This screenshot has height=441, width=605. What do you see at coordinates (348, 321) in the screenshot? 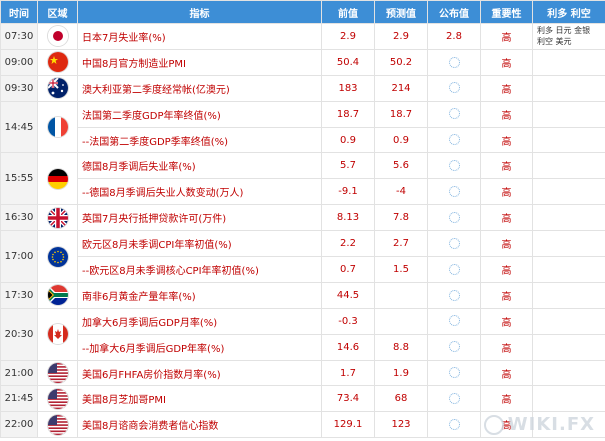
I see `previous-cell: -0.3` at bounding box center [348, 321].